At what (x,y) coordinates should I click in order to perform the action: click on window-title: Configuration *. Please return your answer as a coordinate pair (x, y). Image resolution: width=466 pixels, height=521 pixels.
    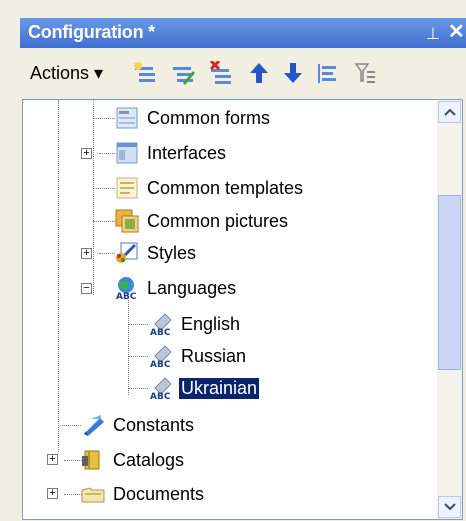
    Looking at the image, I should click on (91, 32).